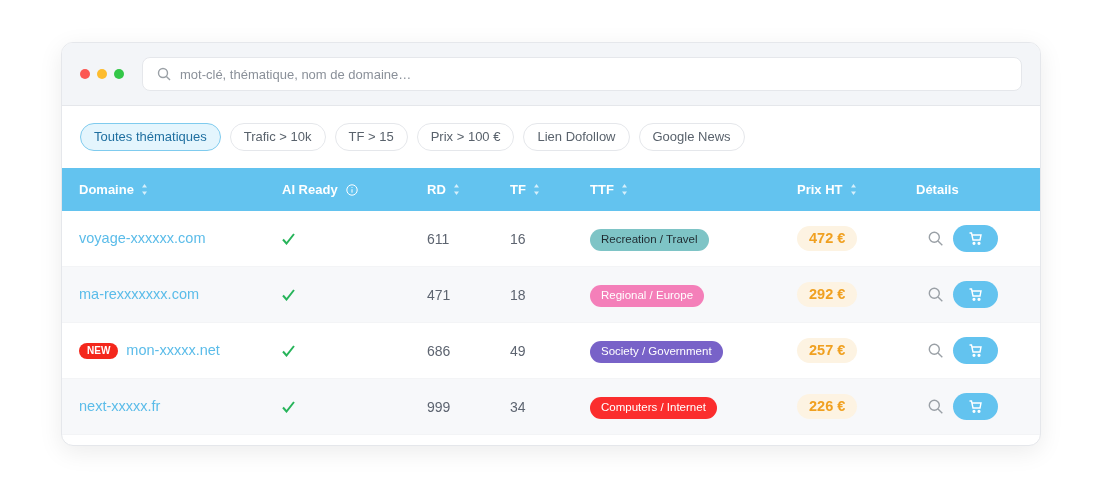  Describe the element at coordinates (371, 137) in the screenshot. I see `filter-chip: TF > 15` at that location.